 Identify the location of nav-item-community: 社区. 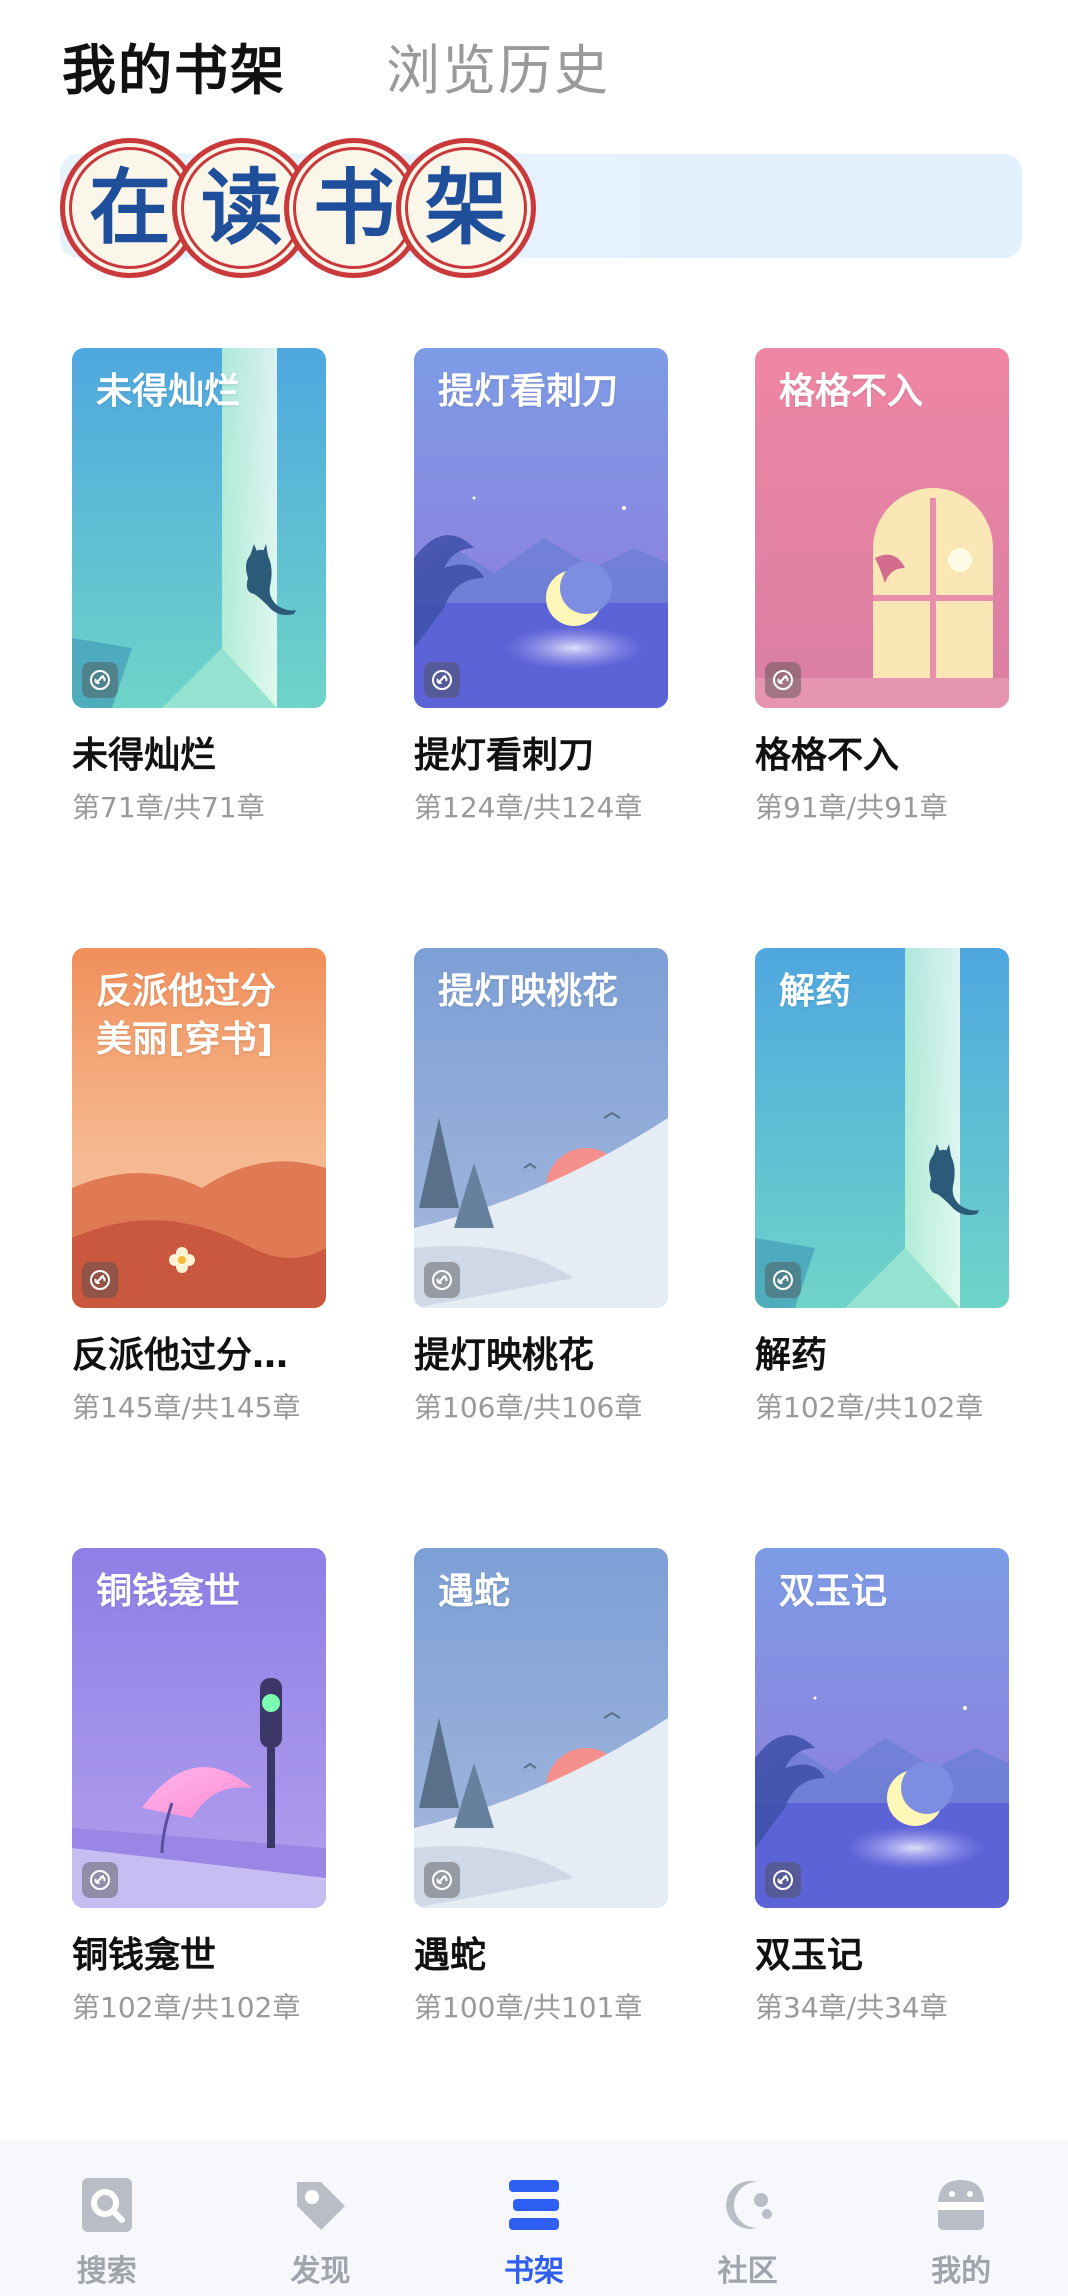
(748, 2218).